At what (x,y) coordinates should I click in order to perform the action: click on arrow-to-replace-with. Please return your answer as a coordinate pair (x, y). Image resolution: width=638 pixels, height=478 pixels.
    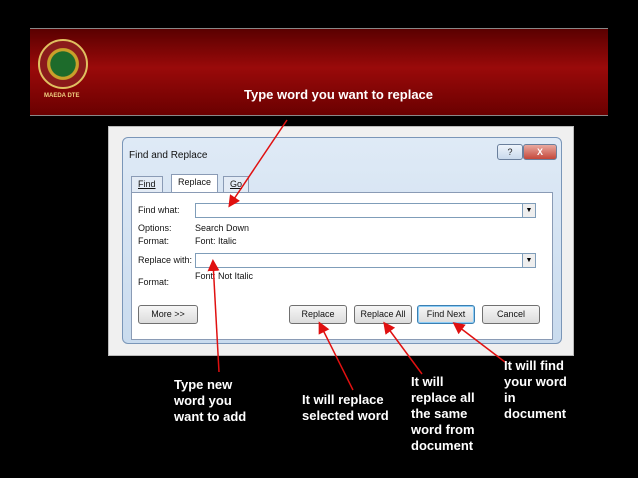
    Looking at the image, I should click on (213, 316).